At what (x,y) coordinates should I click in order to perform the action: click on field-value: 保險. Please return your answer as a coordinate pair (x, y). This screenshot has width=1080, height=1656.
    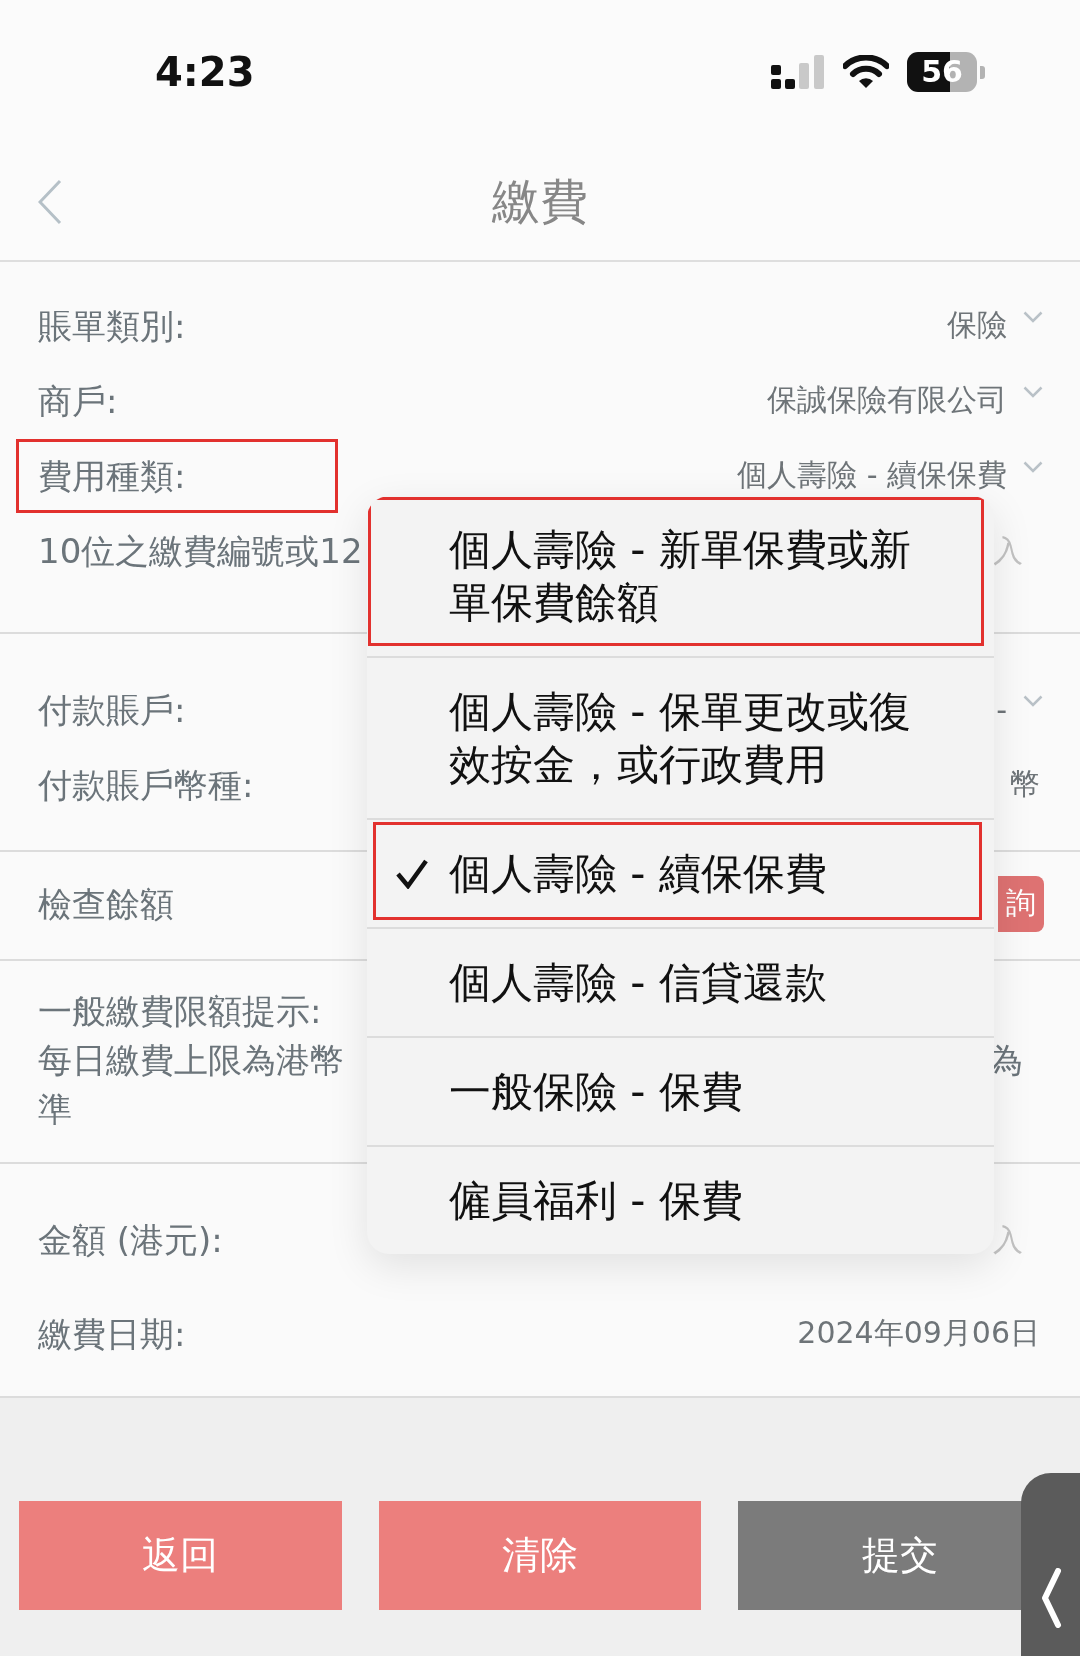
    Looking at the image, I should click on (977, 325).